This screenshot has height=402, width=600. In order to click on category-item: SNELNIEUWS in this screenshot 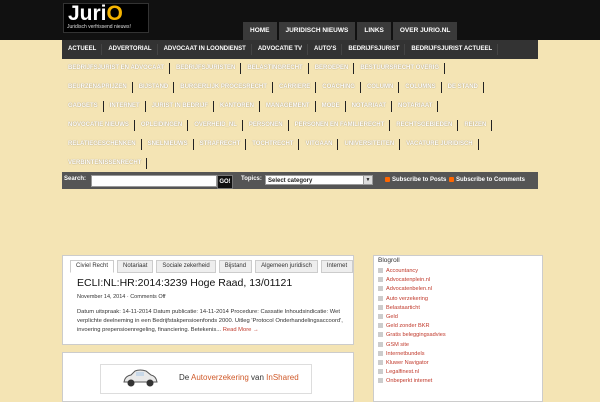, I will do `click(168, 144)`.